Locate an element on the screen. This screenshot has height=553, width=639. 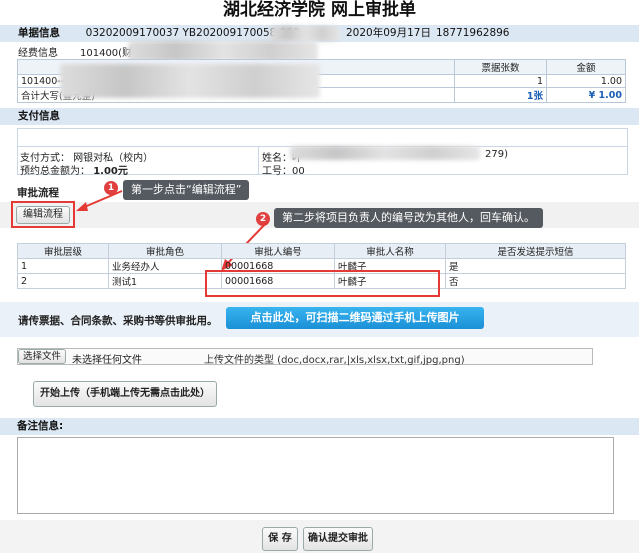
approval-level: 1 is located at coordinates (63, 266).